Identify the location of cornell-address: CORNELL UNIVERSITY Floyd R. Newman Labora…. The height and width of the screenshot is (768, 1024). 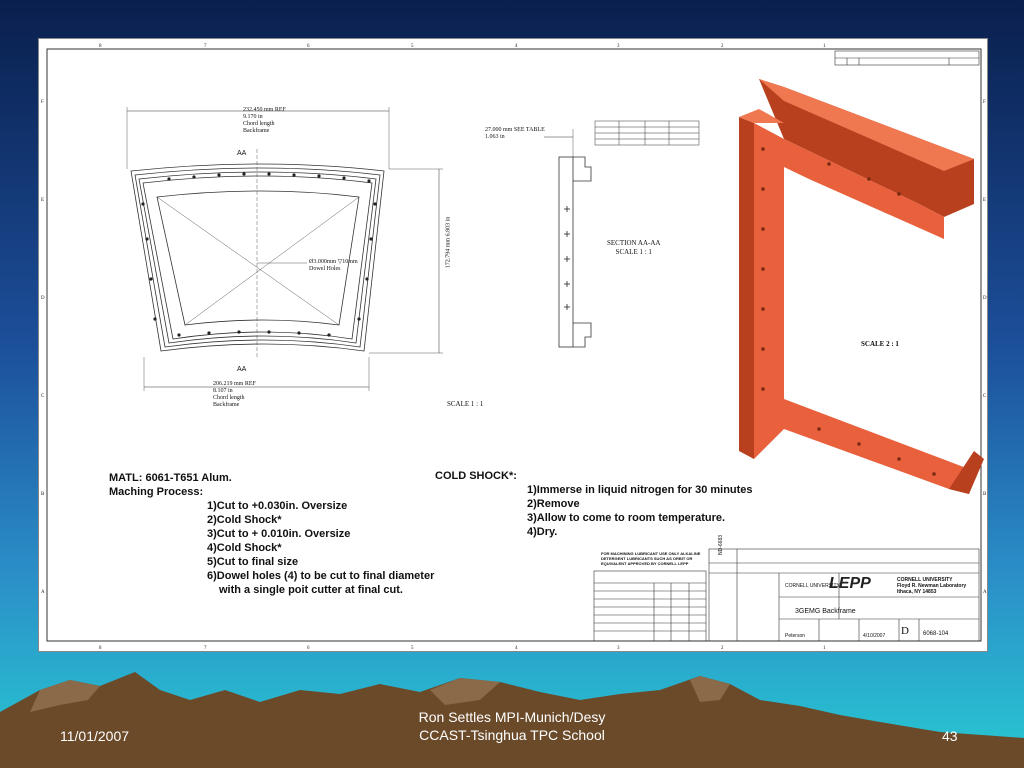
(932, 586).